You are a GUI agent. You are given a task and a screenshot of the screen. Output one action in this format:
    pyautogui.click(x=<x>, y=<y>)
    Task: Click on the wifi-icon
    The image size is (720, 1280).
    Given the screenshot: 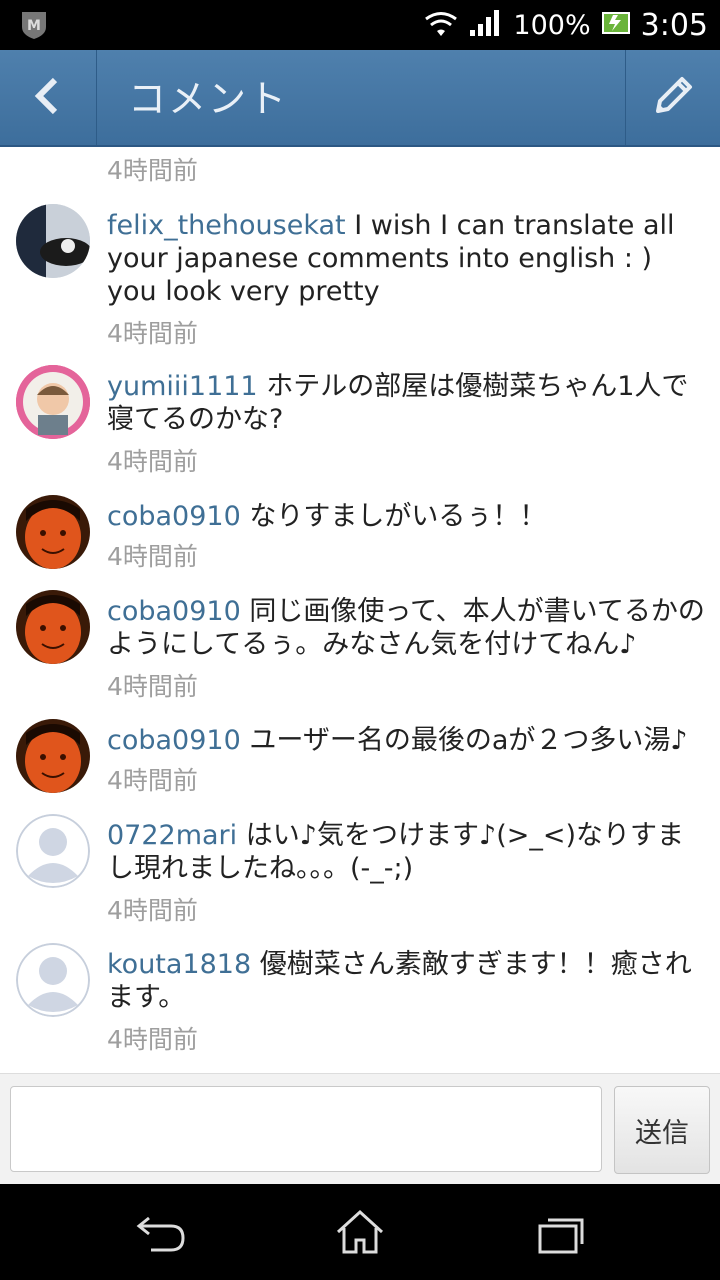 What is the action you would take?
    pyautogui.click(x=441, y=25)
    